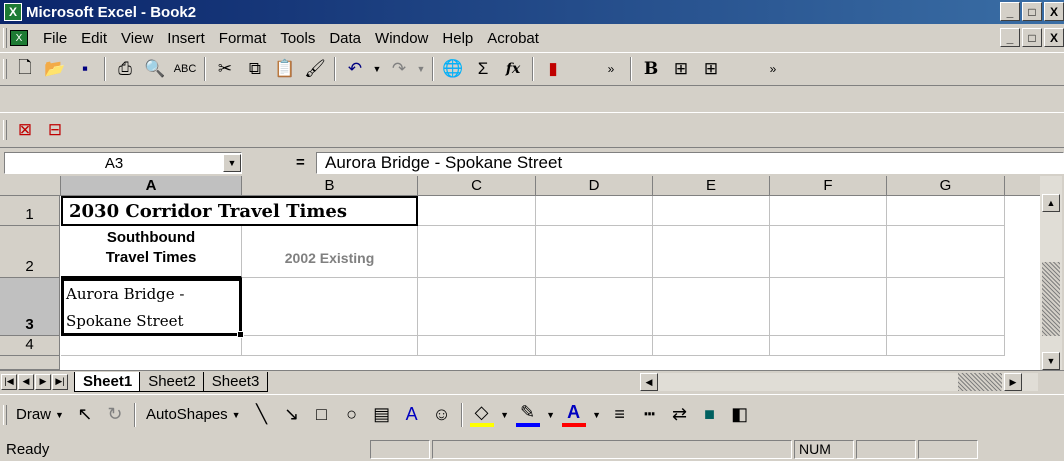 The width and height of the screenshot is (1064, 461). What do you see at coordinates (377, 69) in the screenshot?
I see `undo-dropdown-icon: ▼` at bounding box center [377, 69].